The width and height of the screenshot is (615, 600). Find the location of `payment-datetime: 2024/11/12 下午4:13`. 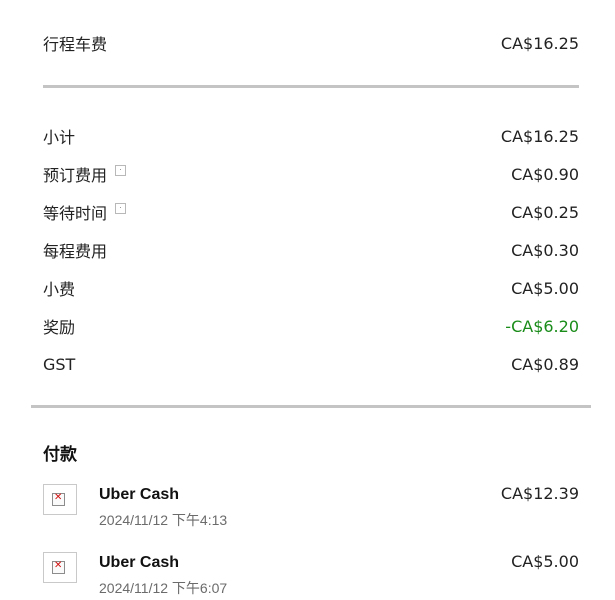

payment-datetime: 2024/11/12 下午4:13 is located at coordinates (163, 520).